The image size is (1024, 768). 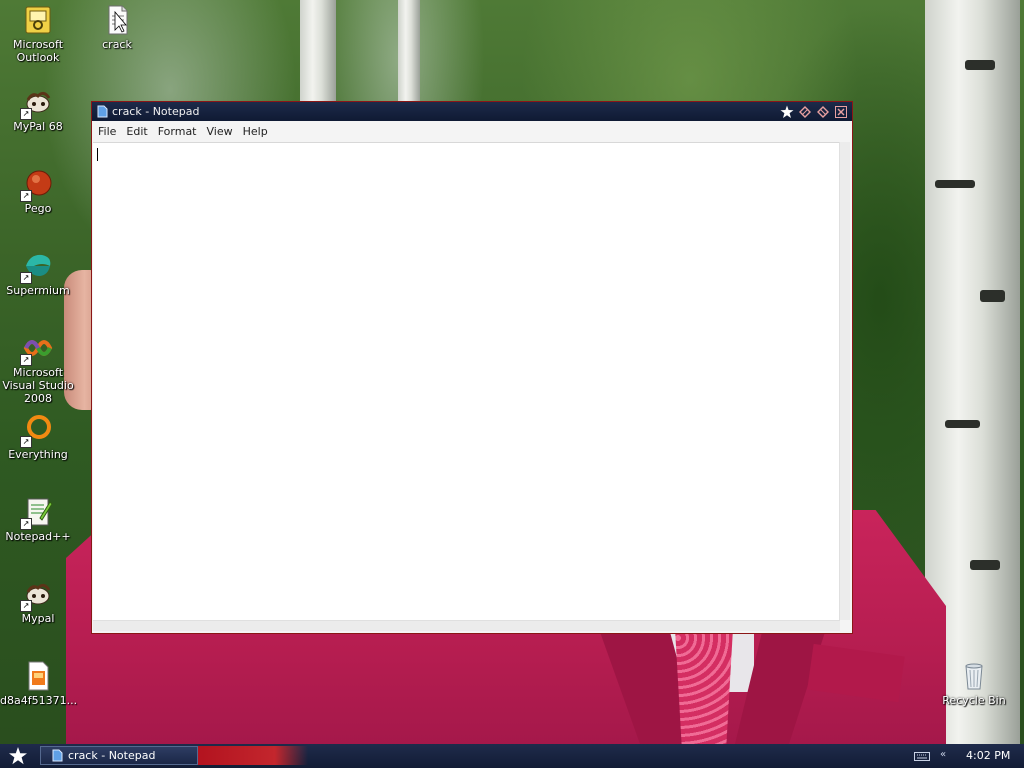 I want to click on visual-studio-icon: ↗, so click(x=37, y=349).